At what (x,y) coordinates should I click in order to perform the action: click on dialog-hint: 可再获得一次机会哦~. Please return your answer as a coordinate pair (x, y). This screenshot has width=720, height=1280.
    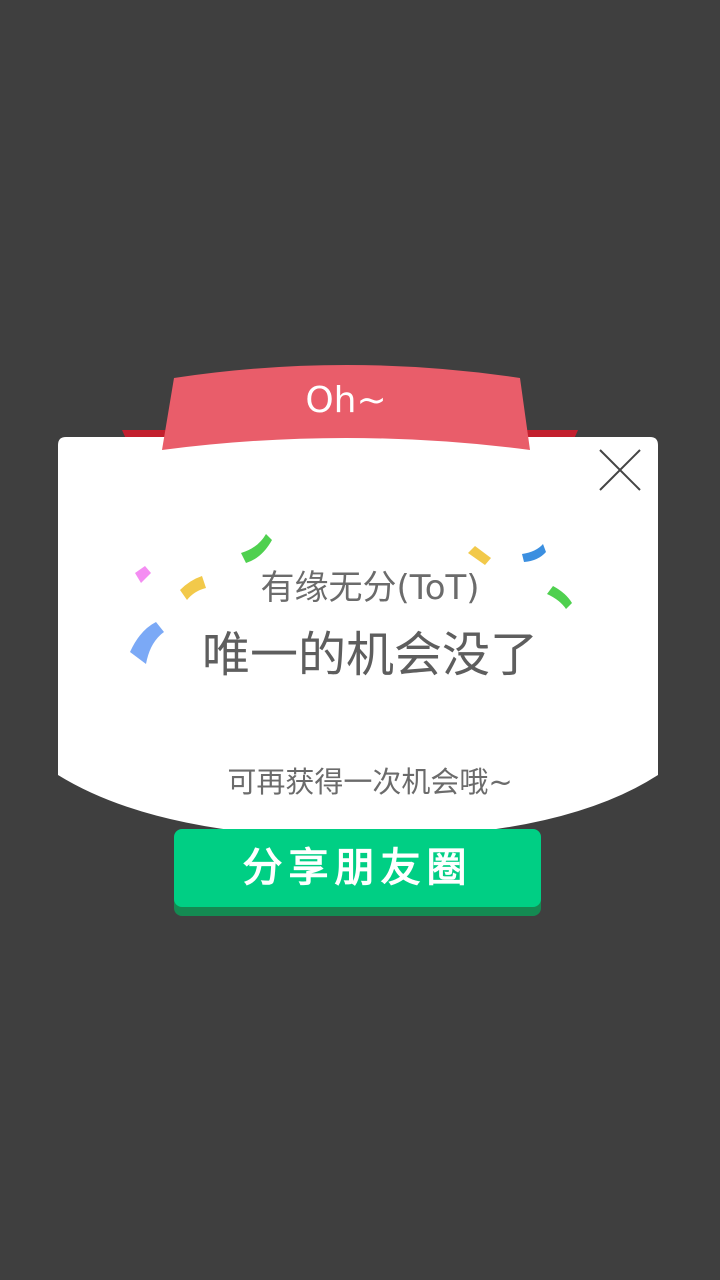
    Looking at the image, I should click on (370, 782).